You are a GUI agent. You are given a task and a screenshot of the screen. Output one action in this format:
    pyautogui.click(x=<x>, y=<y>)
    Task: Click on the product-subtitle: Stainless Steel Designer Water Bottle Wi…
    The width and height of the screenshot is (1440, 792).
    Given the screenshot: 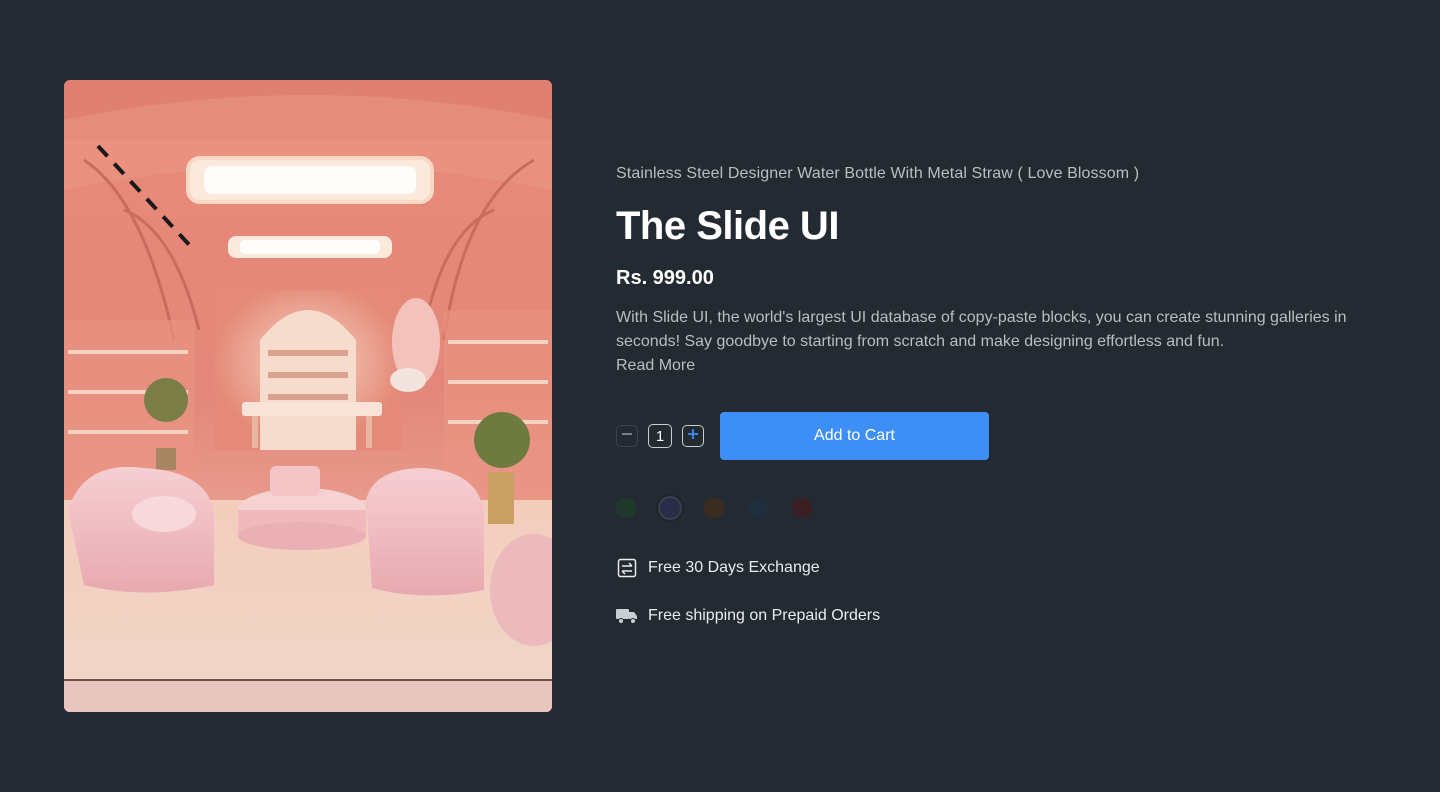 What is the action you would take?
    pyautogui.click(x=878, y=173)
    